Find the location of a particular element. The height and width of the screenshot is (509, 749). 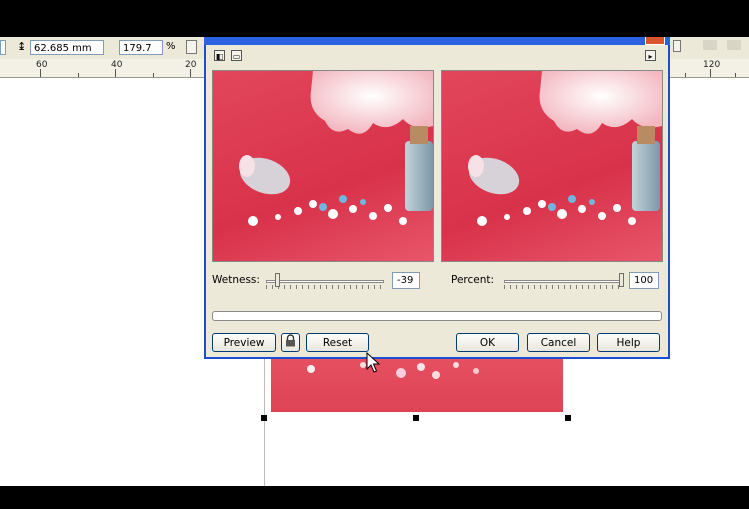

wetness-value-field: -39 is located at coordinates (406, 280).